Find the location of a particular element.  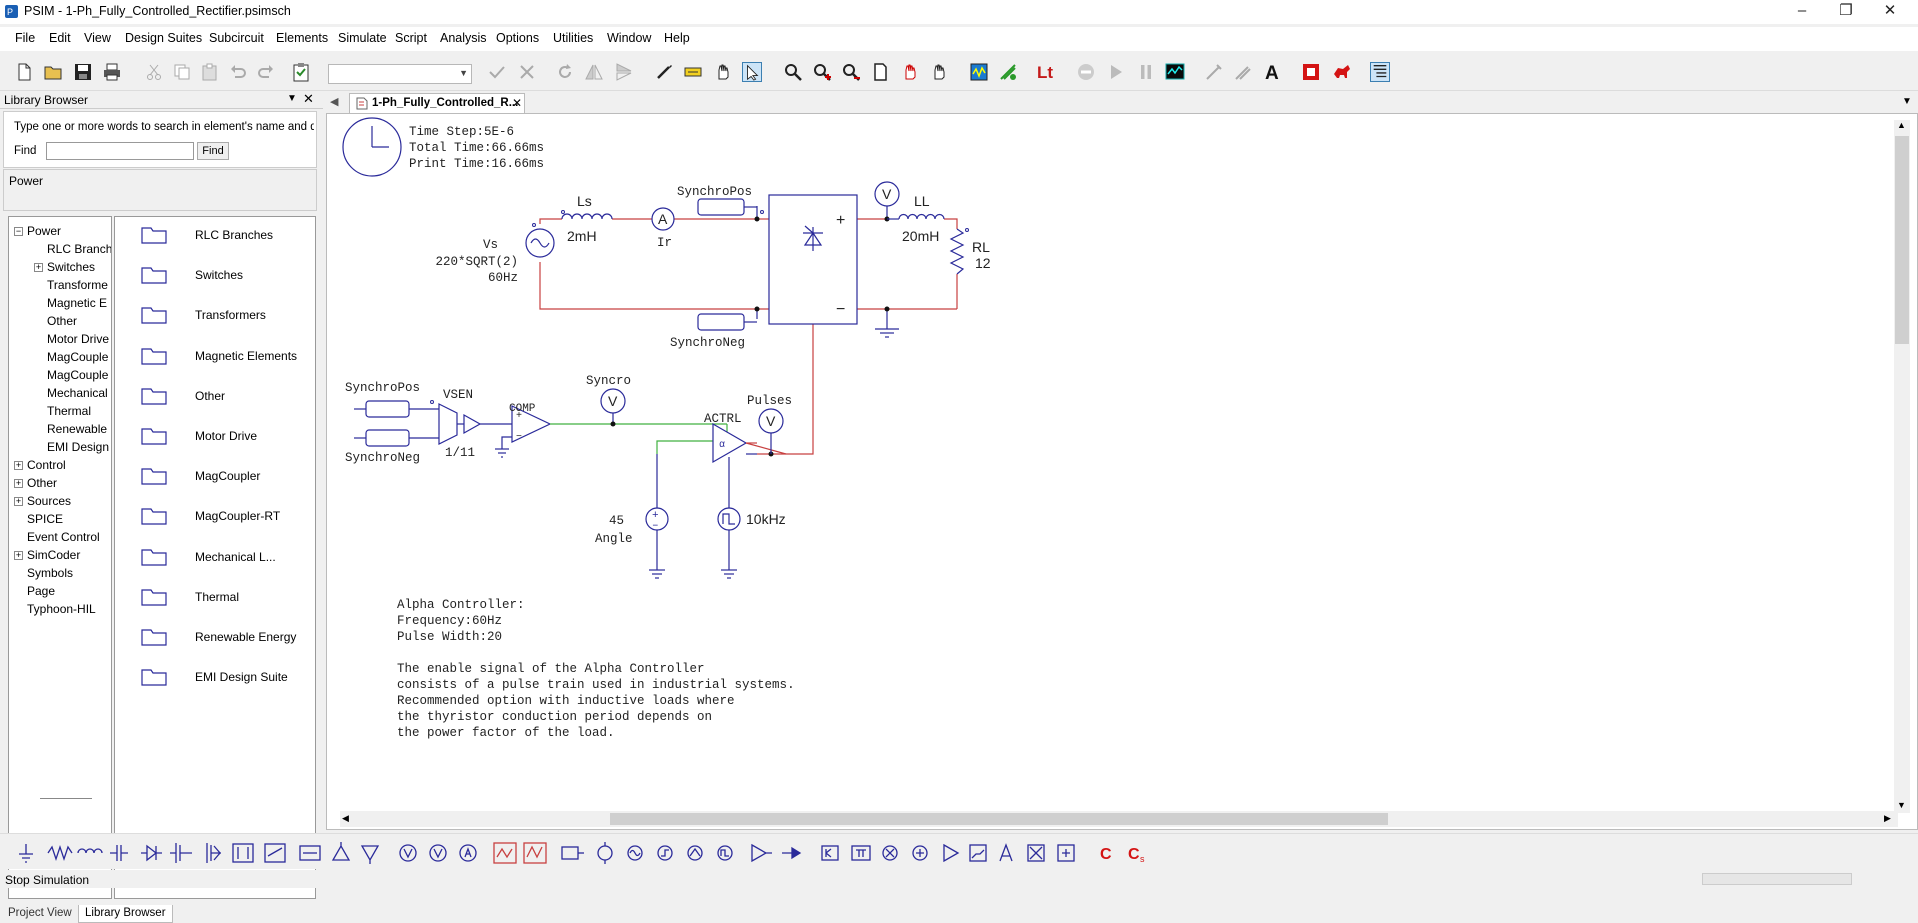

inductor-ll is located at coordinates (916, 216).